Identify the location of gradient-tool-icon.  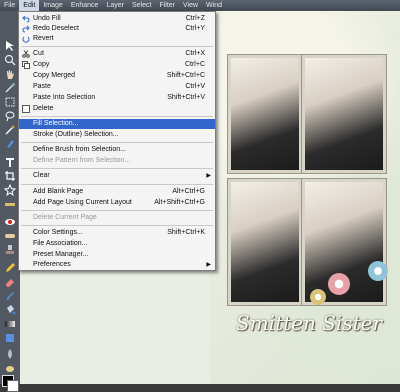
(9, 323).